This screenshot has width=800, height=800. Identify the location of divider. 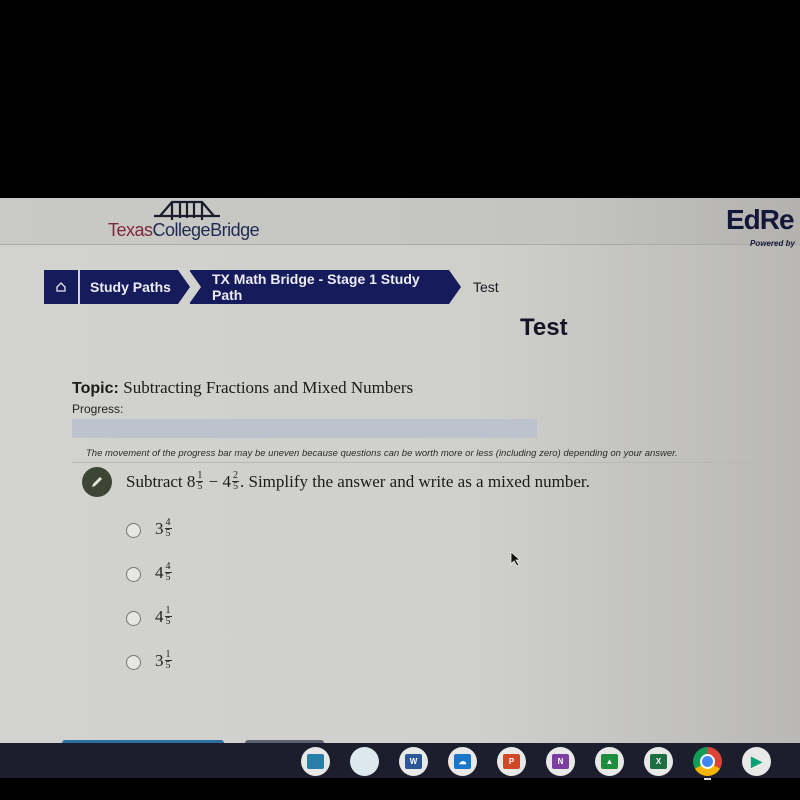
(422, 462).